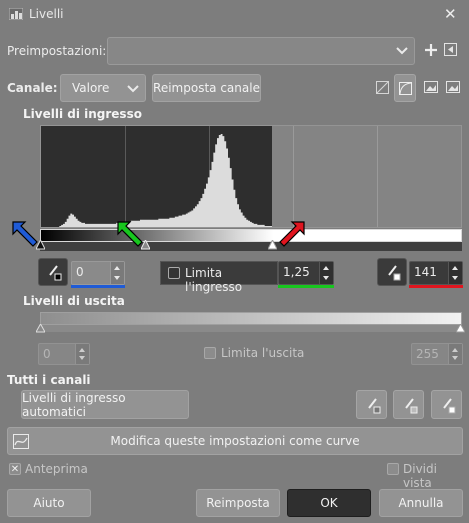 This screenshot has width=469, height=523. I want to click on title-bar: Livelli ✕, so click(234, 15).